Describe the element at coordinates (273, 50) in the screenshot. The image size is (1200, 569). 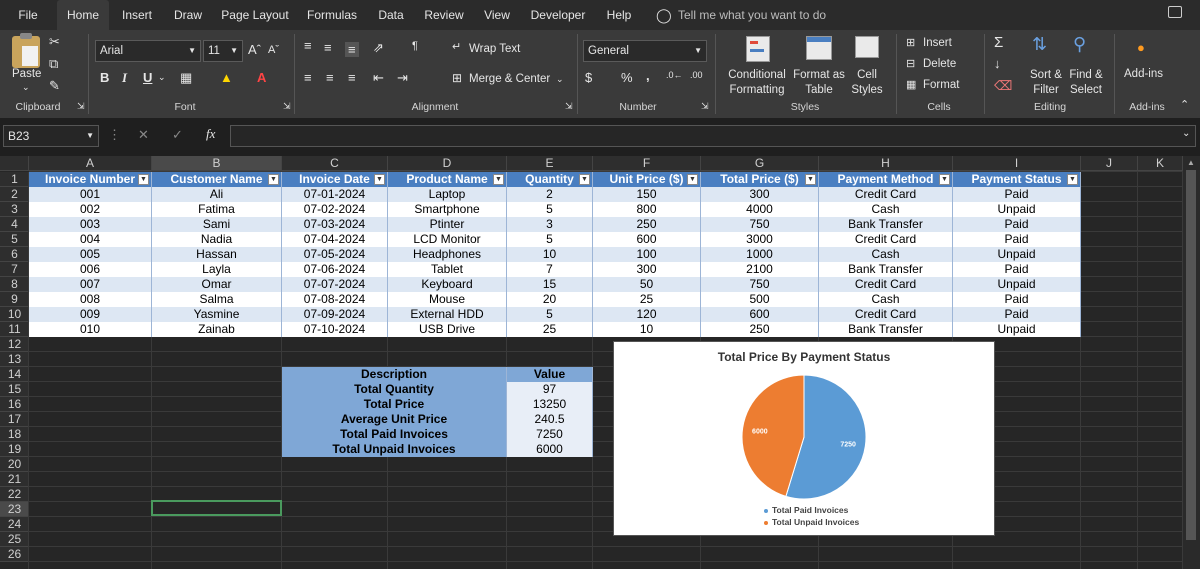
I see `decrease-font-icon: Aˇ` at that location.